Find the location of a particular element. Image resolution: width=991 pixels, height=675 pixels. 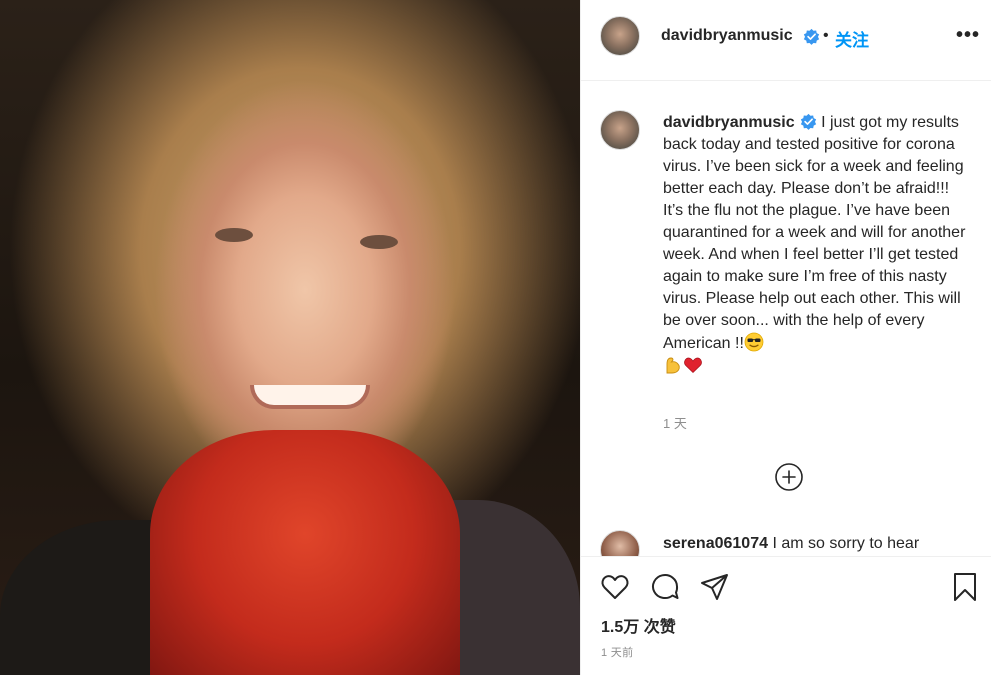

commenter-username: serena061074 is located at coordinates (715, 543).